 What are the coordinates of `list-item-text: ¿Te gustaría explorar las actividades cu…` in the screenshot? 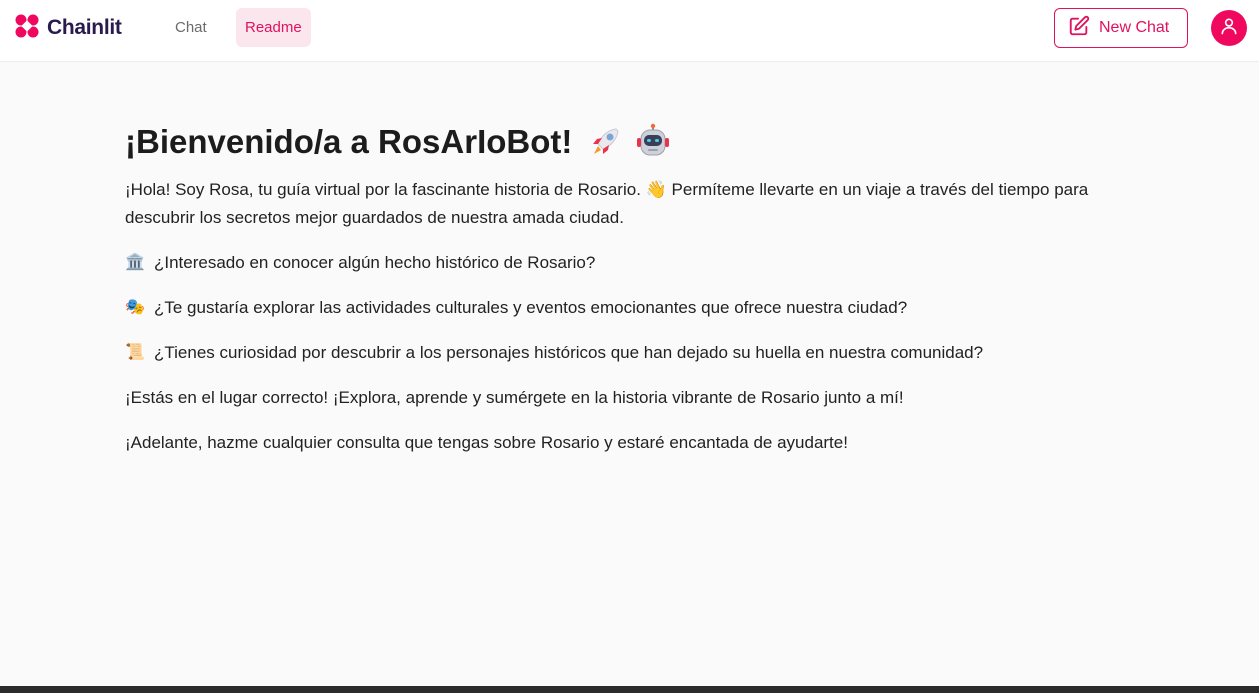 It's located at (531, 307).